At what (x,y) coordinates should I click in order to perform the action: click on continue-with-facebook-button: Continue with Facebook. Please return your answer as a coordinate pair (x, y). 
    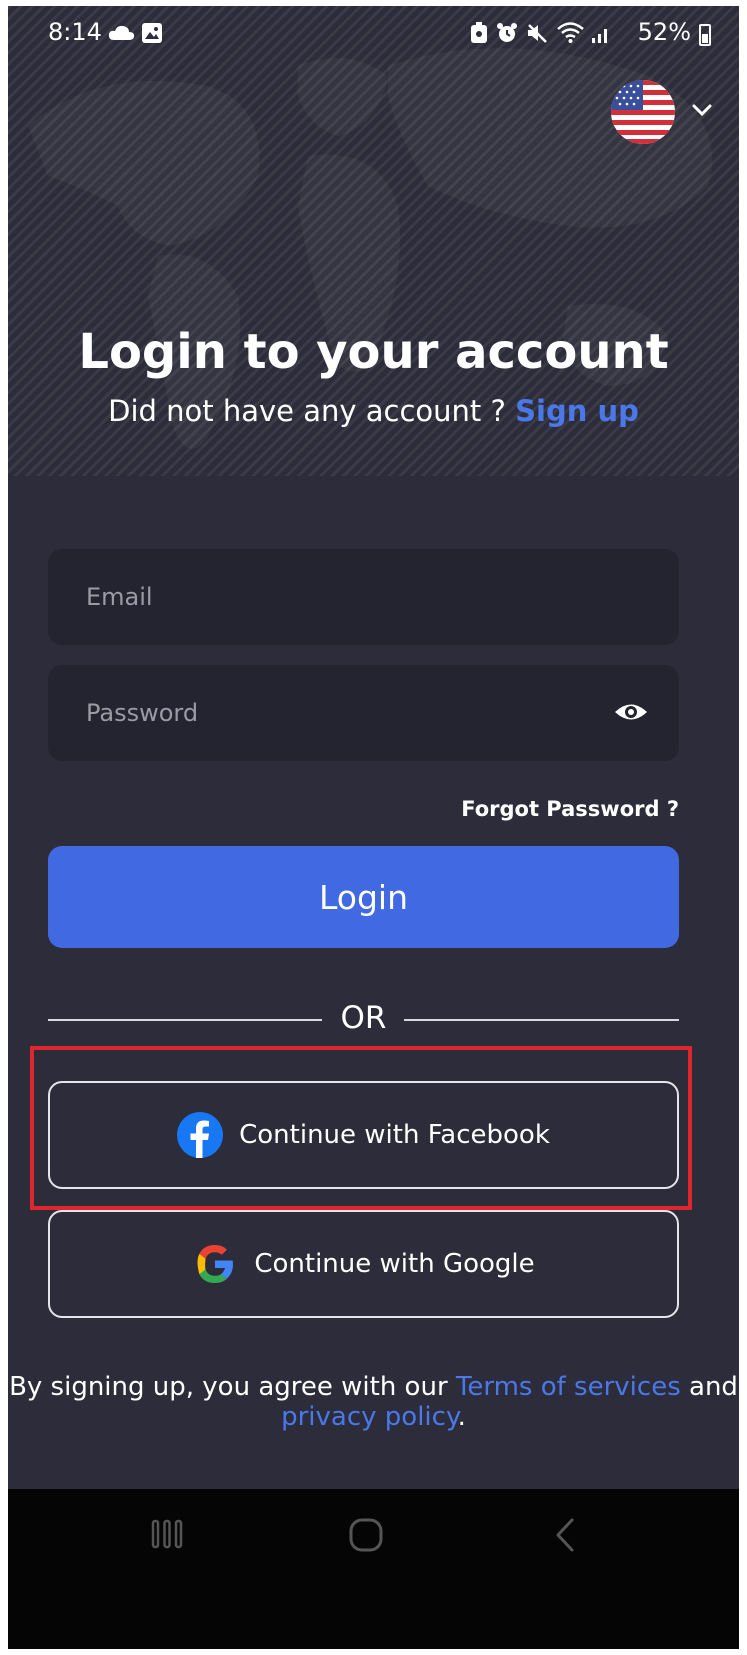
    Looking at the image, I should click on (363, 1135).